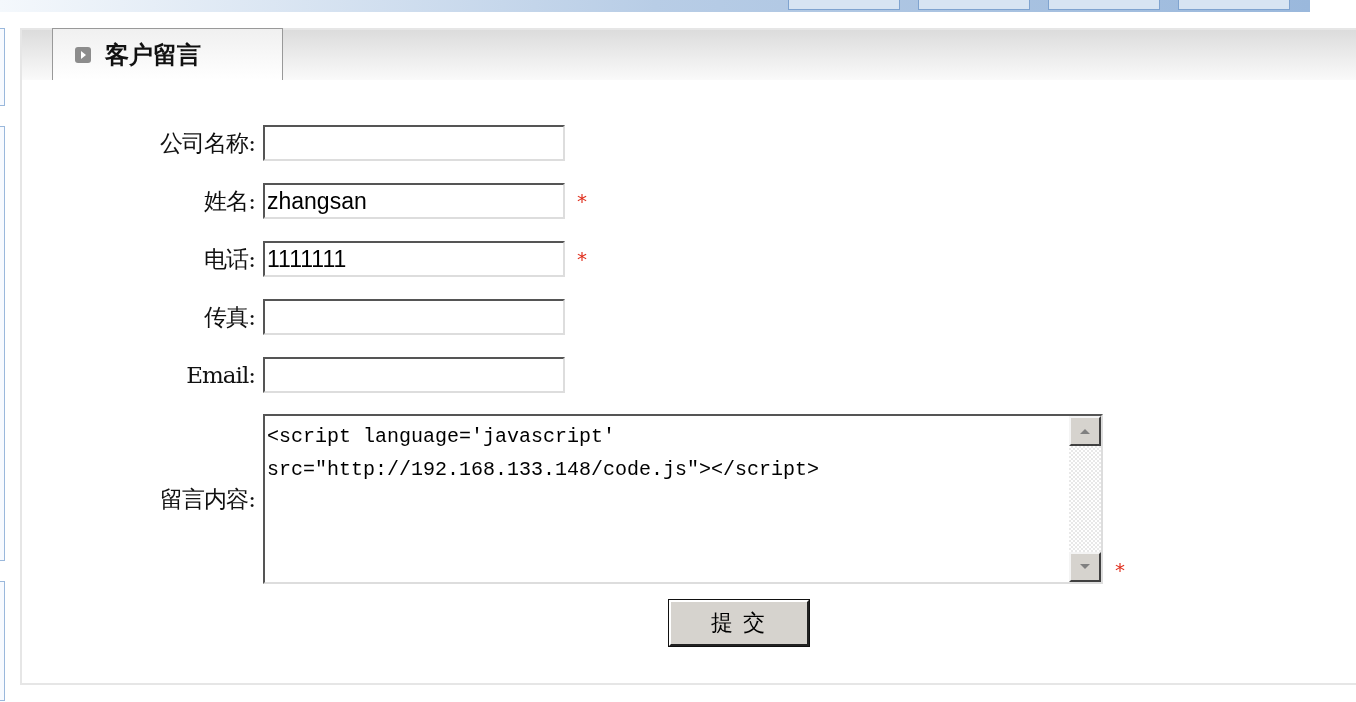  Describe the element at coordinates (207, 499) in the screenshot. I see `field-label: 留言内容:` at that location.